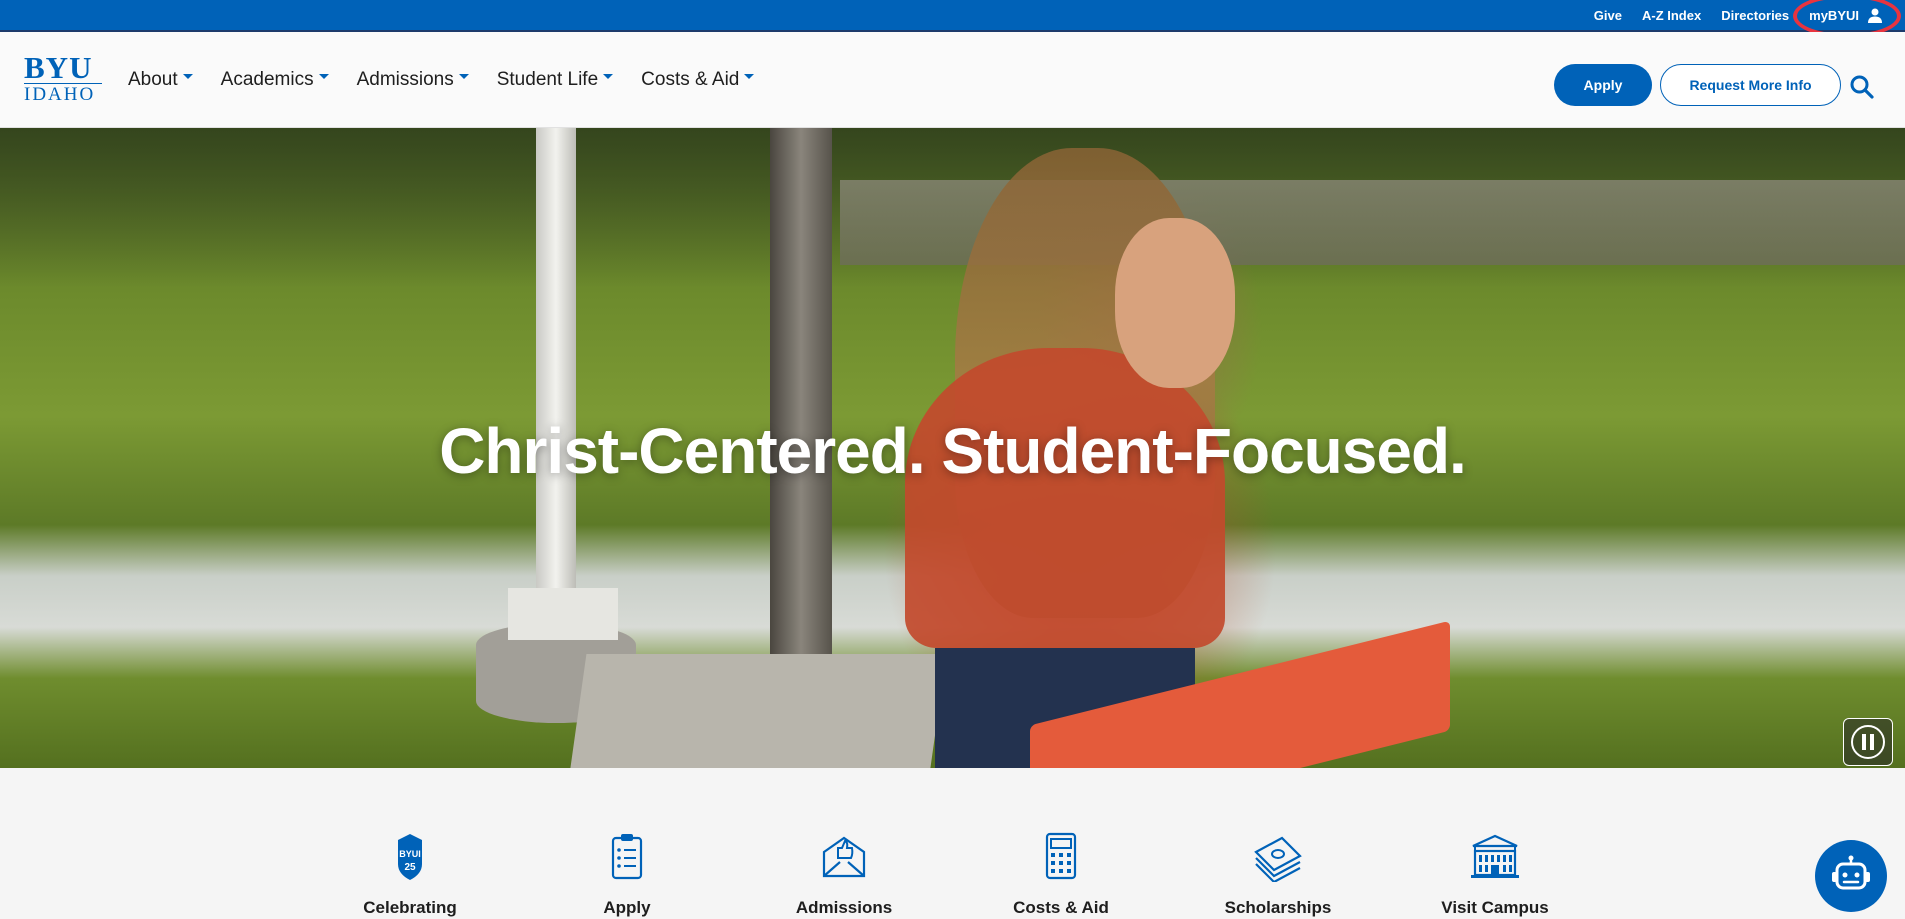  I want to click on directories-link: Directories, so click(1755, 15).